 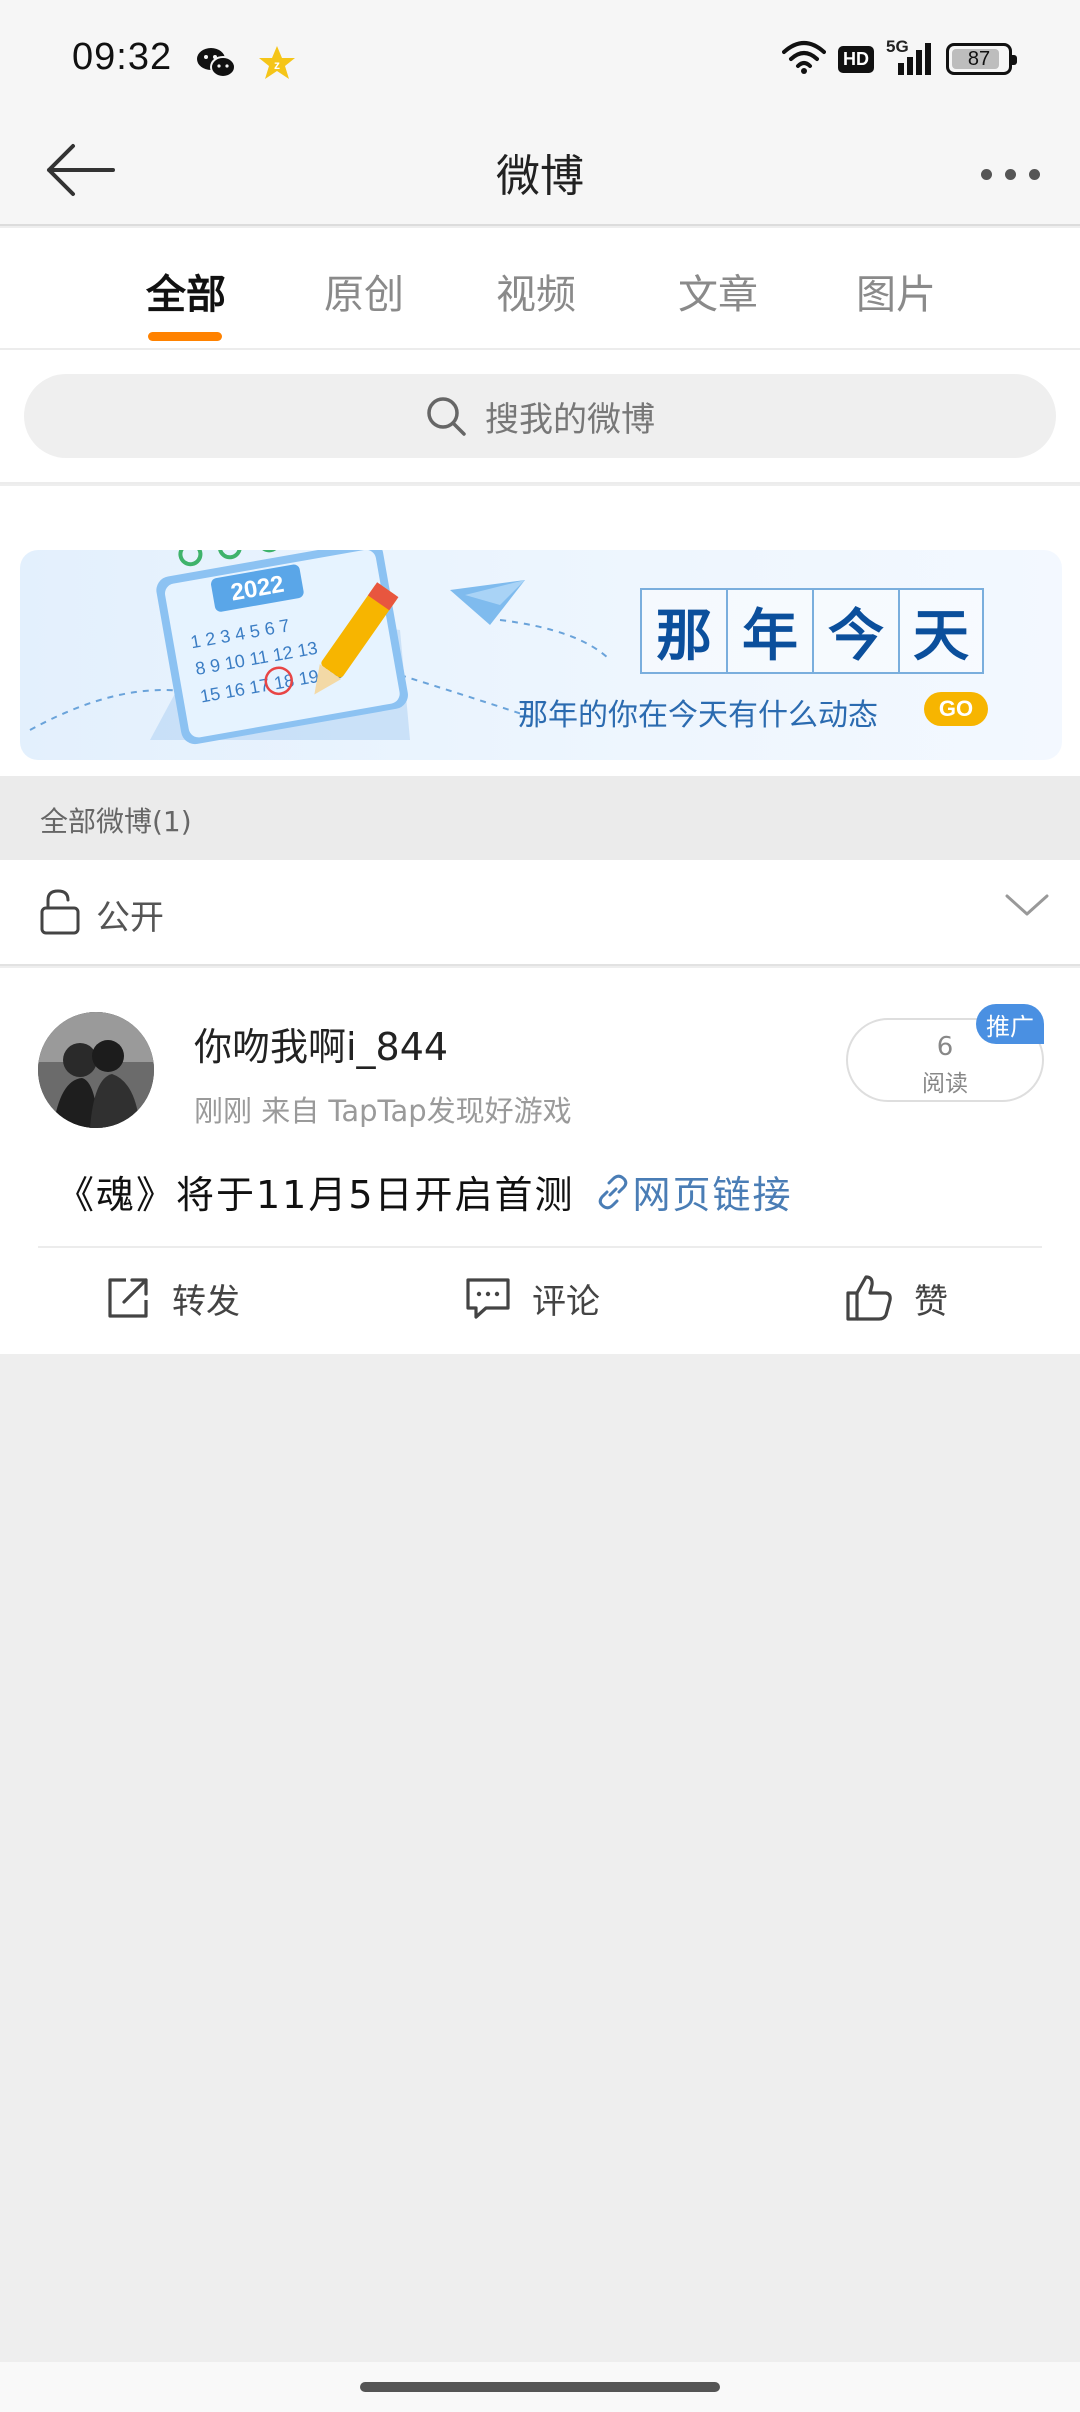 What do you see at coordinates (1010, 174) in the screenshot?
I see `more-button` at bounding box center [1010, 174].